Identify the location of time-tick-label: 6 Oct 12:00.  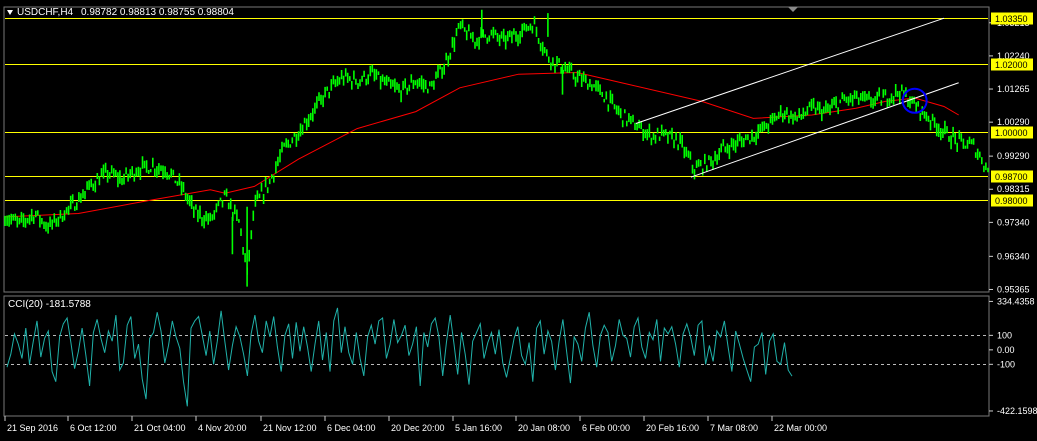
(93, 428).